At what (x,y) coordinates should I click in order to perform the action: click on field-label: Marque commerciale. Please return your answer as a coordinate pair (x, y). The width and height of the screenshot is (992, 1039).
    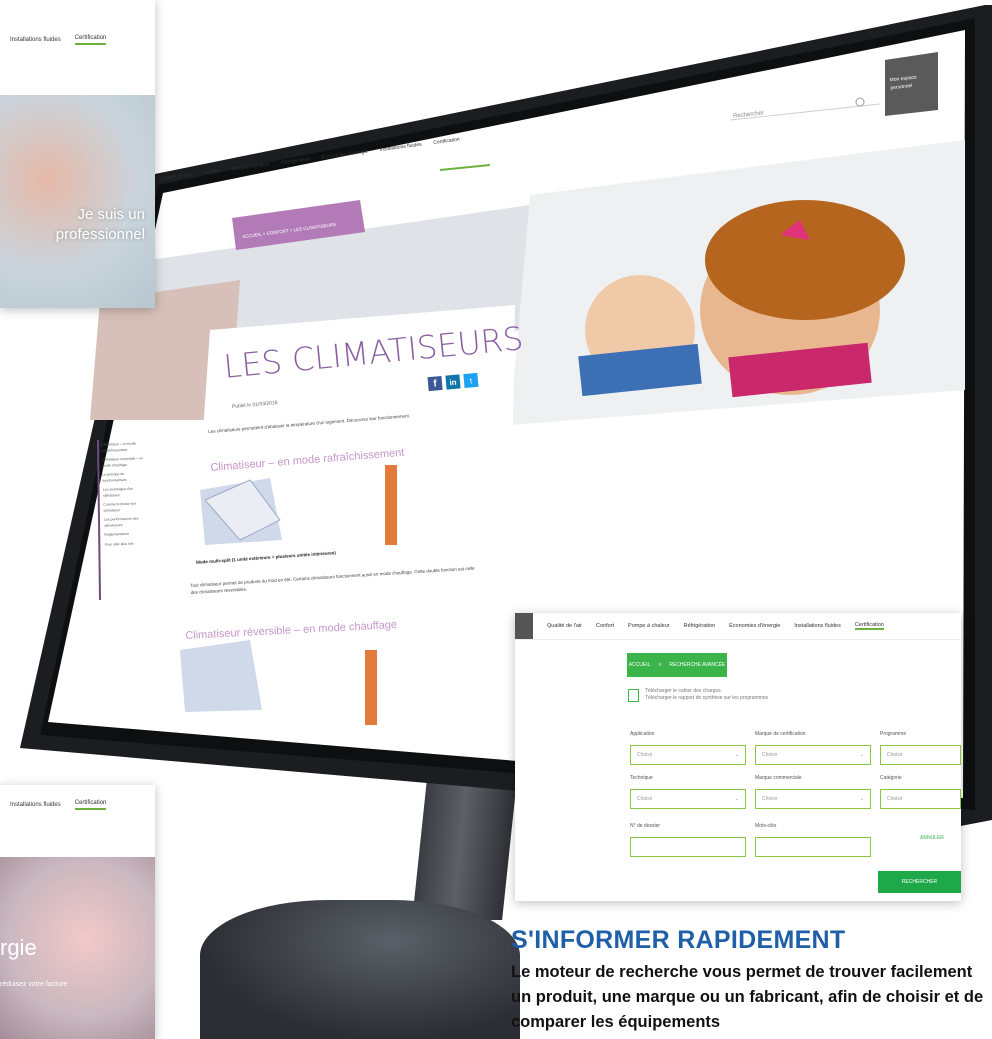
    Looking at the image, I should click on (778, 778).